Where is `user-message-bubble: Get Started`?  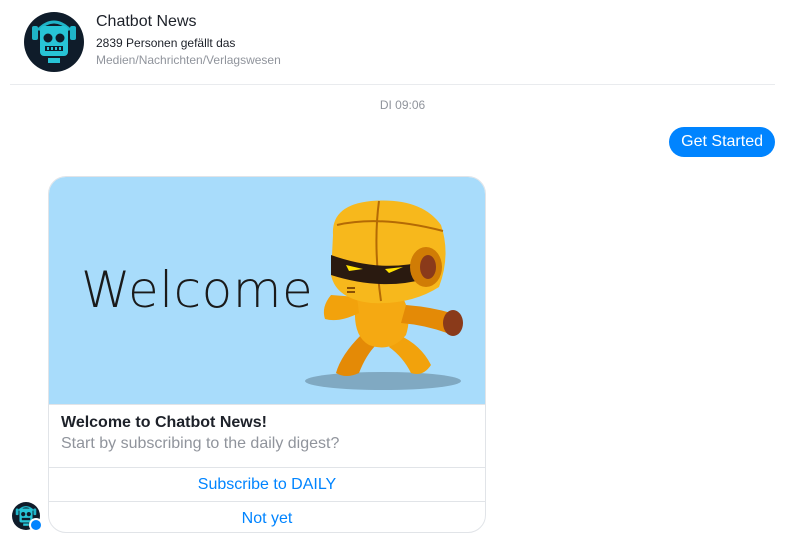
user-message-bubble: Get Started is located at coordinates (722, 142).